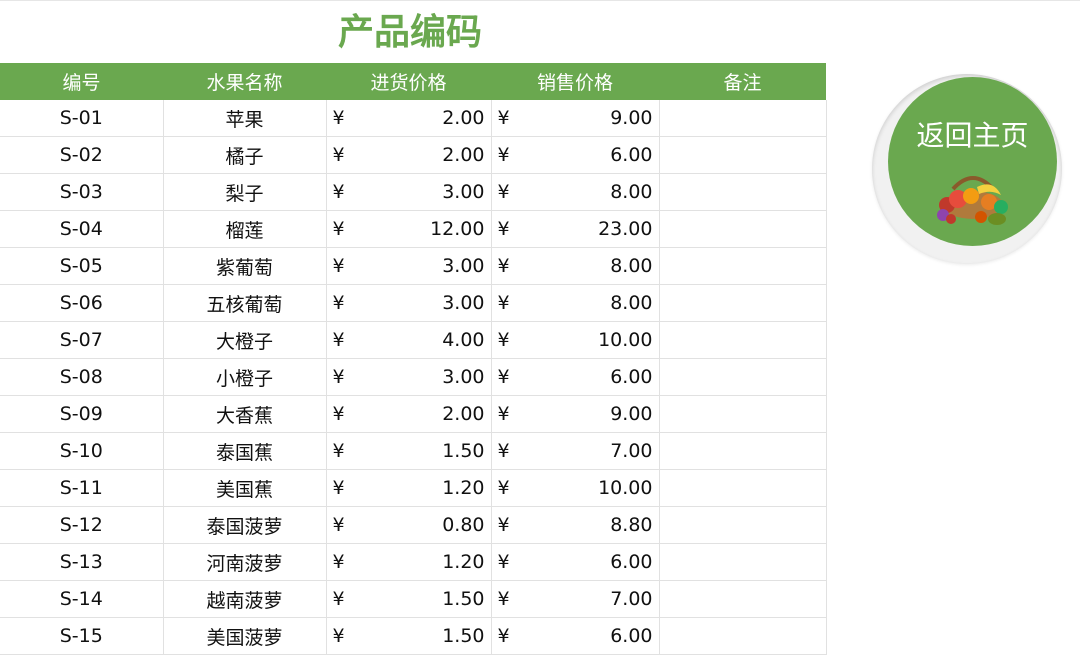 Image resolution: width=1080 pixels, height=657 pixels. I want to click on sale-amount: 6.00, so click(631, 562).